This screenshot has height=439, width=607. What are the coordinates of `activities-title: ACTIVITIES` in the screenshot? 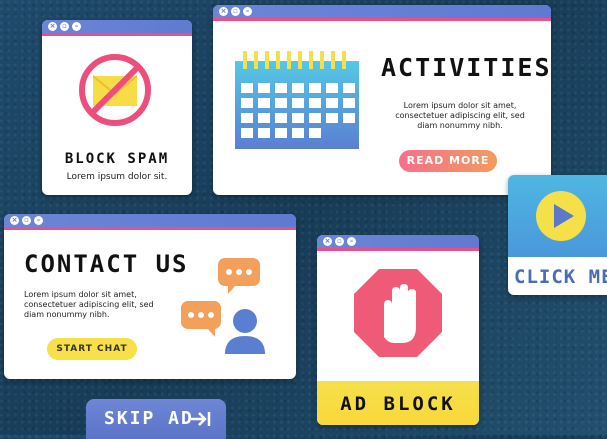 It's located at (466, 67).